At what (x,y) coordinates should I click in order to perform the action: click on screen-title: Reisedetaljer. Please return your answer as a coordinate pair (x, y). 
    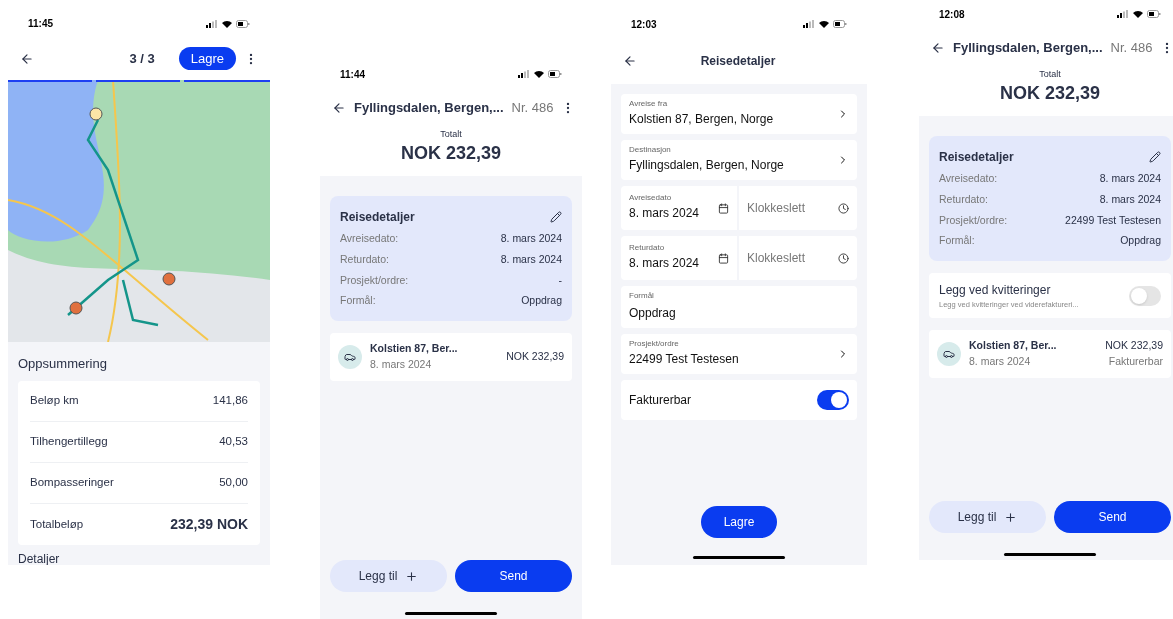
    Looking at the image, I should click on (738, 61).